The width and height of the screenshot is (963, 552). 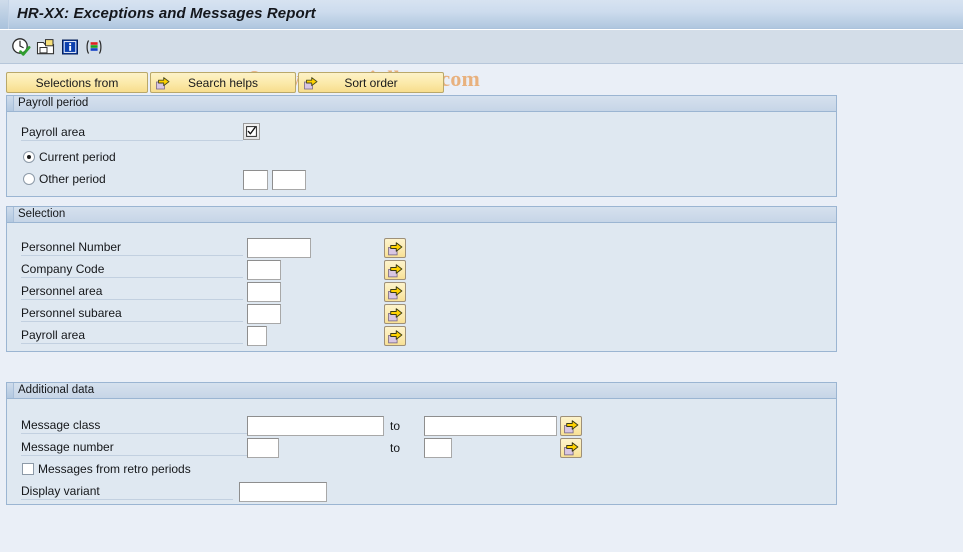 I want to click on radio-current-period: Current period, so click(x=69, y=157).